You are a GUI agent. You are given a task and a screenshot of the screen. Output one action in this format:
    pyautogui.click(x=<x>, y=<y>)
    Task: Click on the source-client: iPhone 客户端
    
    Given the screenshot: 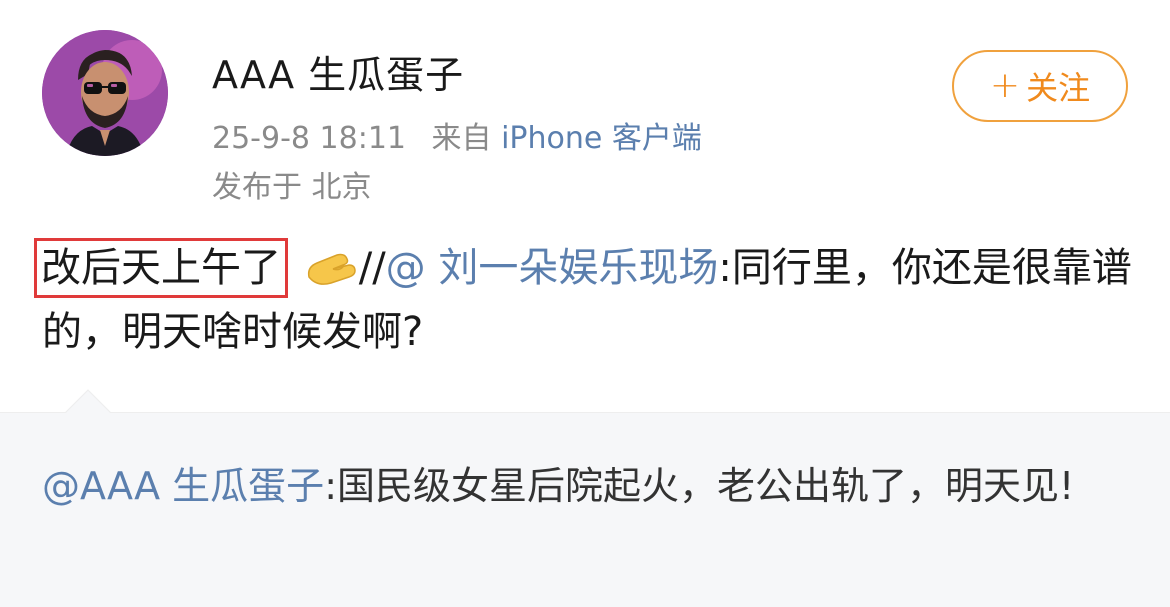 What is the action you would take?
    pyautogui.click(x=601, y=138)
    